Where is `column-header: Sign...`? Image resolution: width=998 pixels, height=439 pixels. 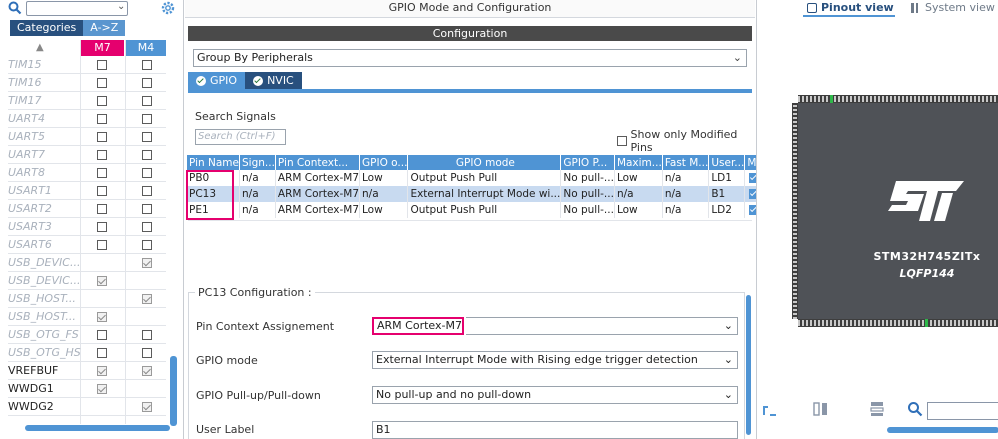 column-header: Sign... is located at coordinates (257, 162).